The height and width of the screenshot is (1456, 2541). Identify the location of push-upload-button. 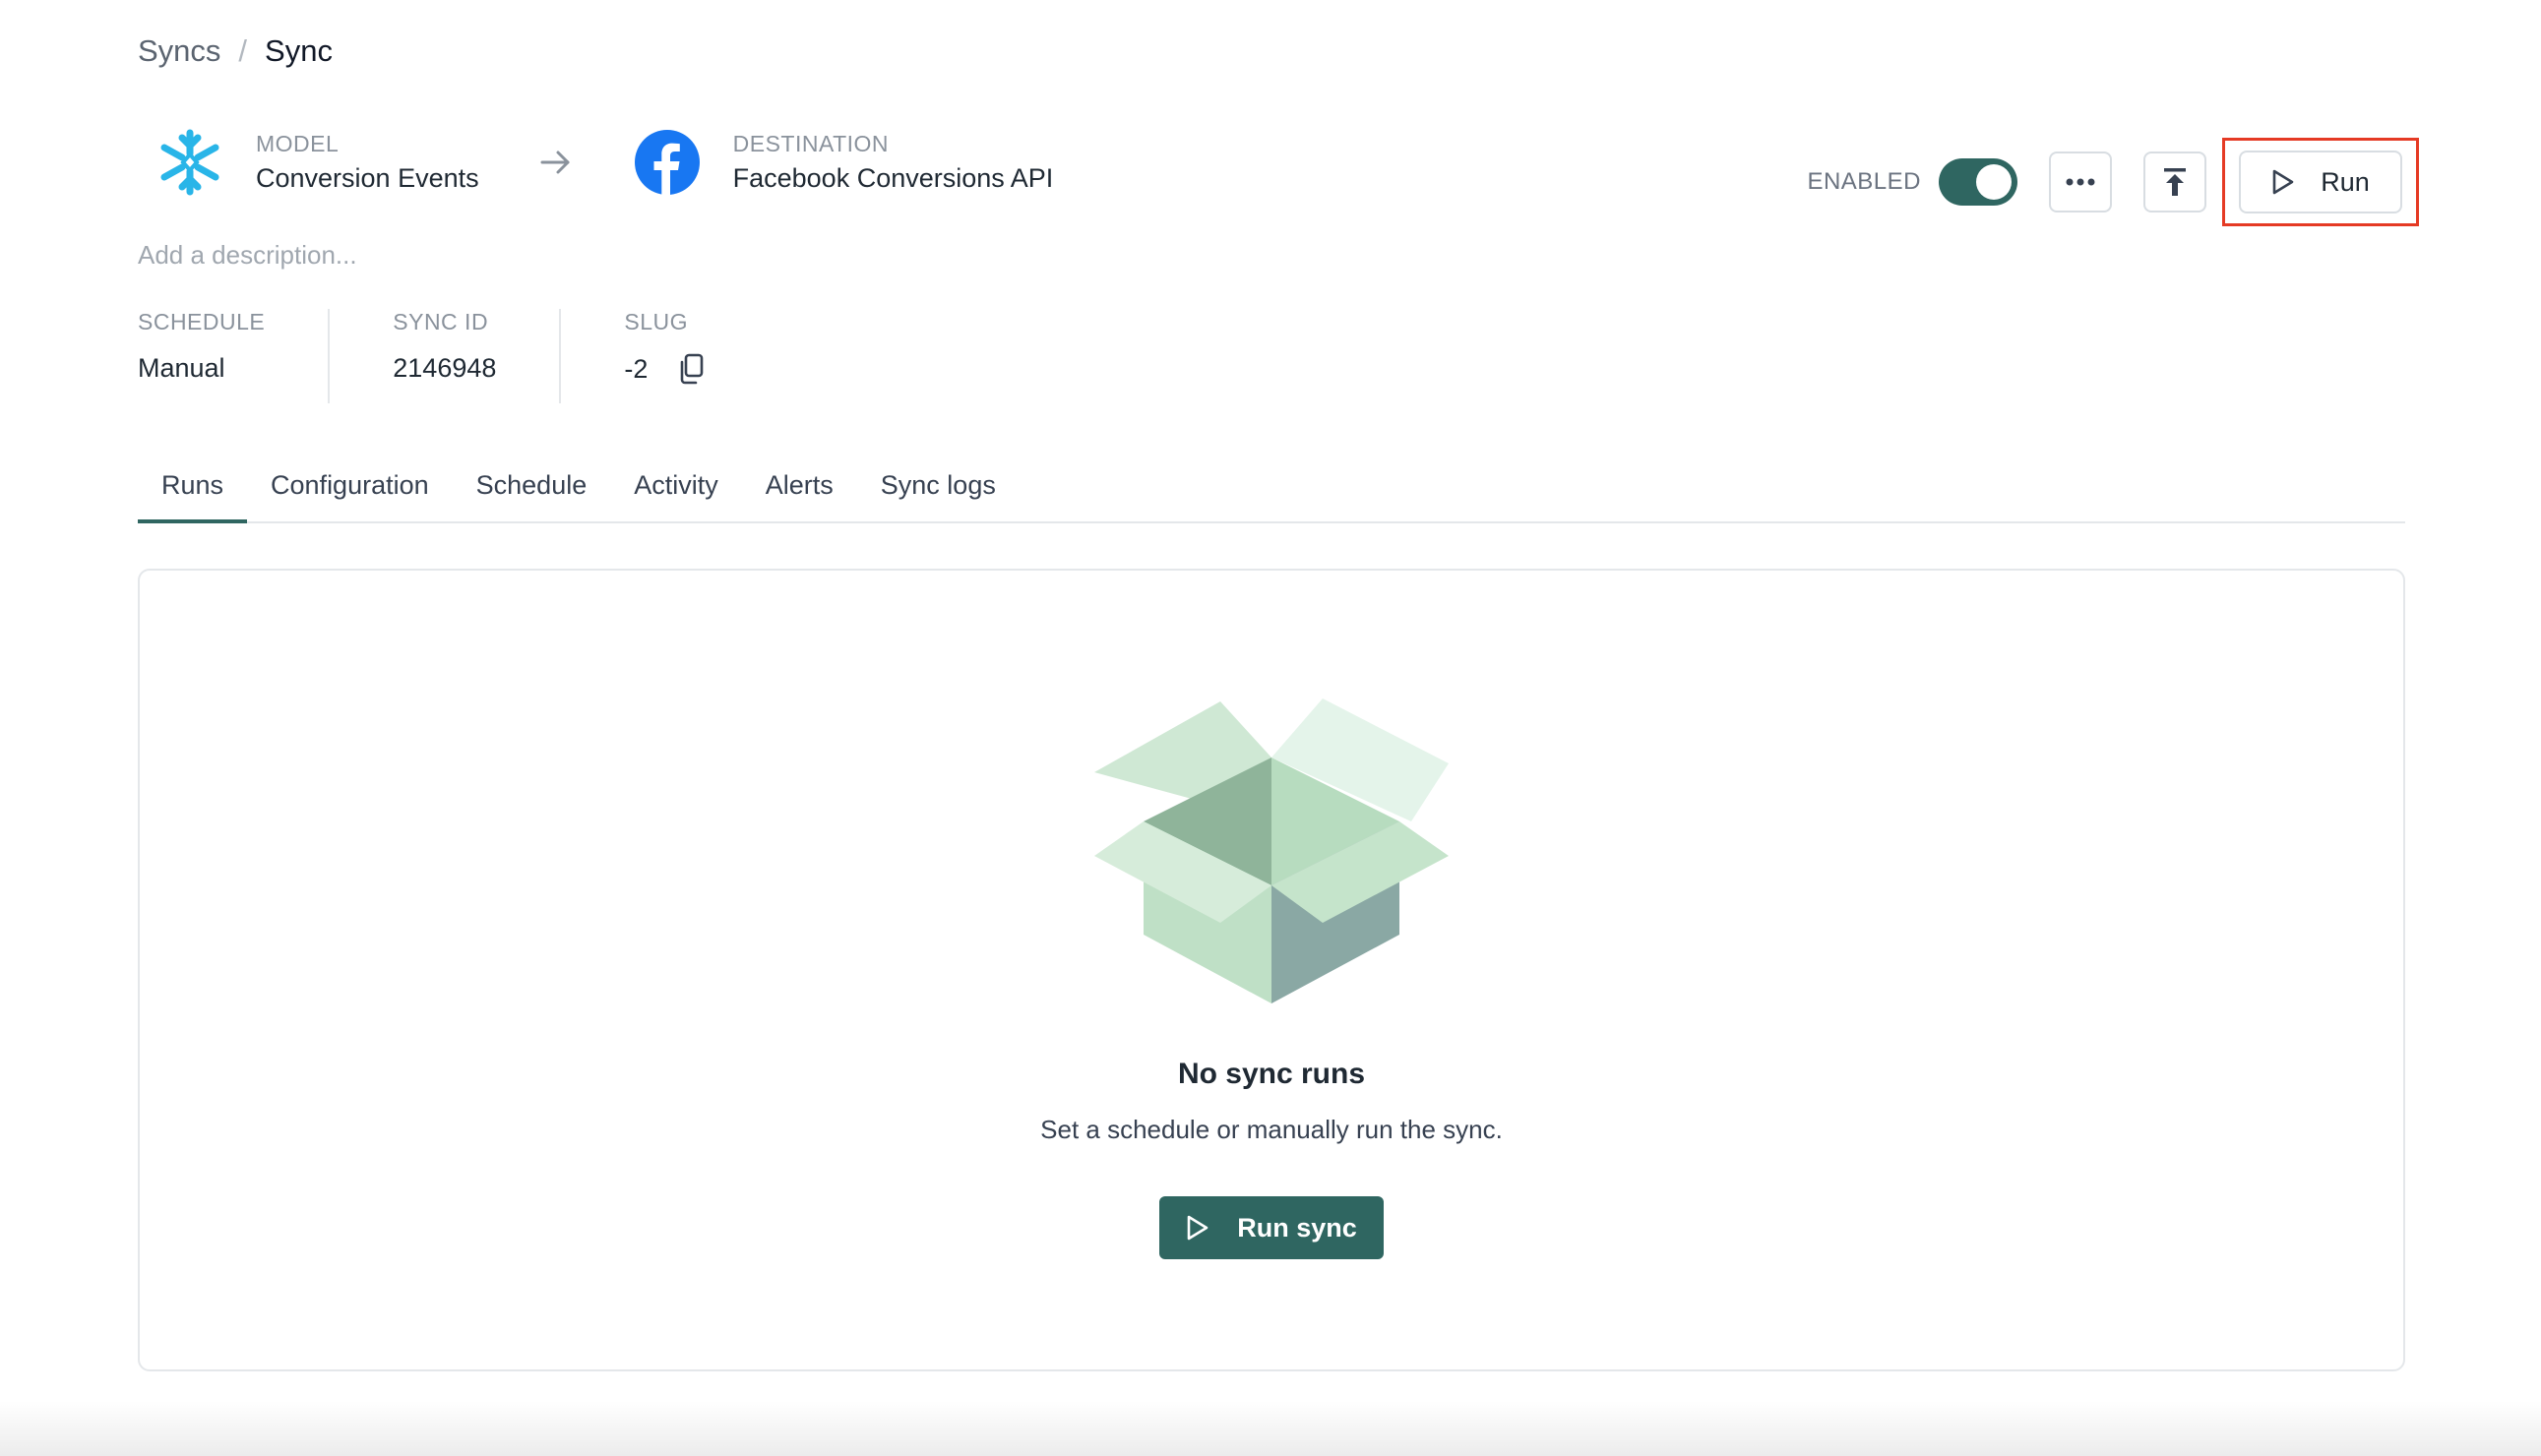
(2174, 182).